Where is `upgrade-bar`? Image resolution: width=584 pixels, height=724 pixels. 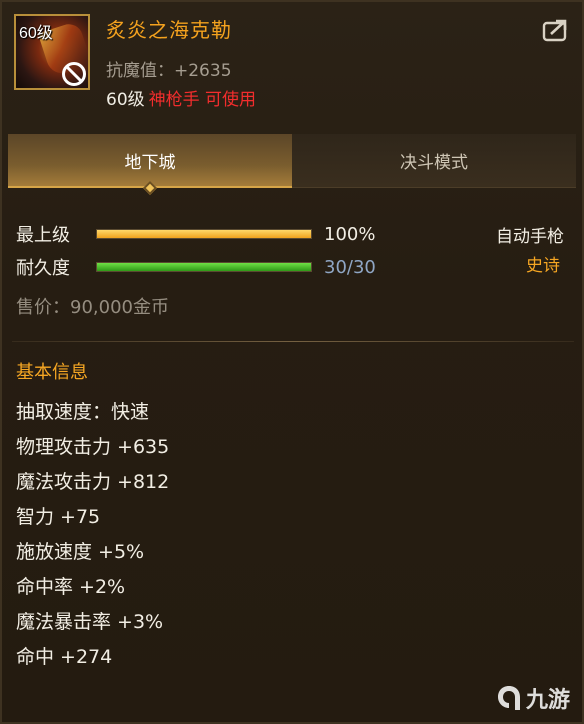 upgrade-bar is located at coordinates (204, 234).